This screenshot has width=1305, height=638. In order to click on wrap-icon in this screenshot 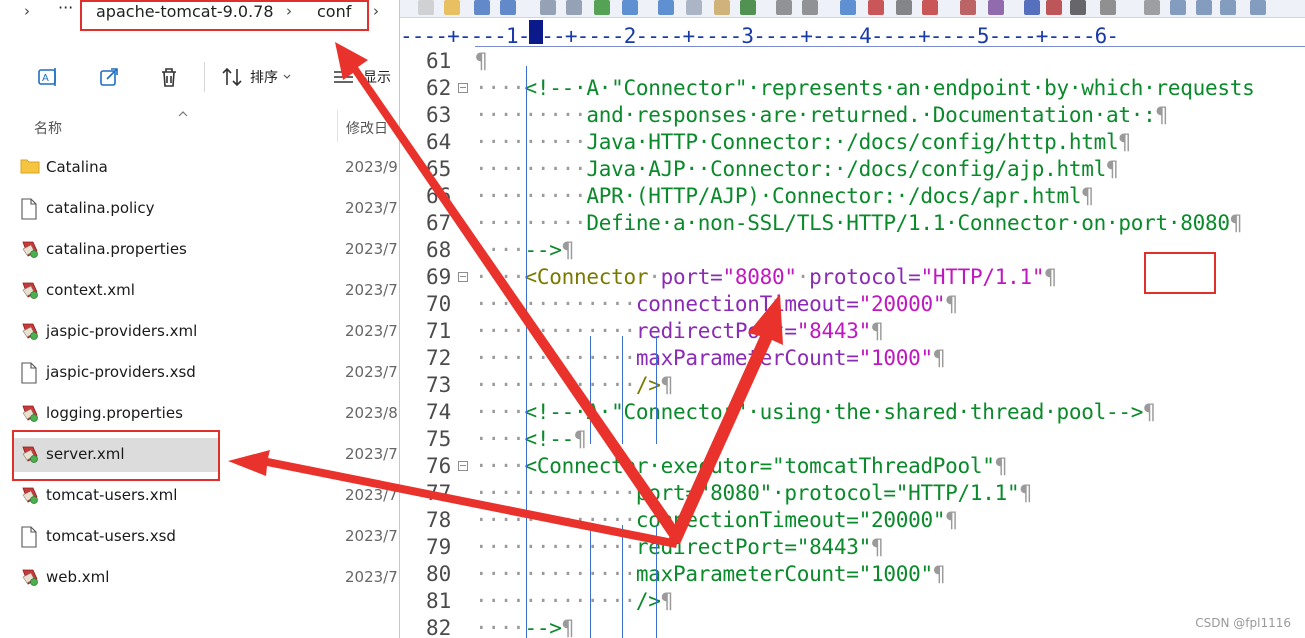, I will do `click(1032, 7)`.